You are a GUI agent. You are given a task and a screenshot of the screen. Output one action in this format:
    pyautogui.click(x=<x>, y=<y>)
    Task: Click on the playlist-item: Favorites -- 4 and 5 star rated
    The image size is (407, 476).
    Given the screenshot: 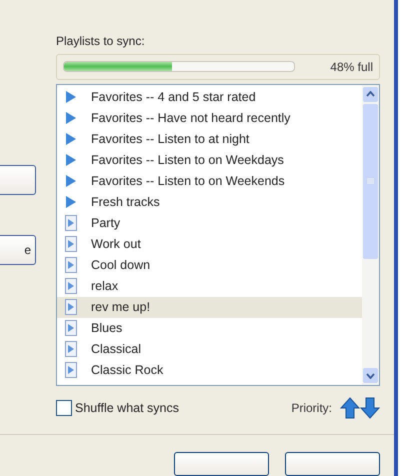 What is the action you would take?
    pyautogui.click(x=209, y=97)
    